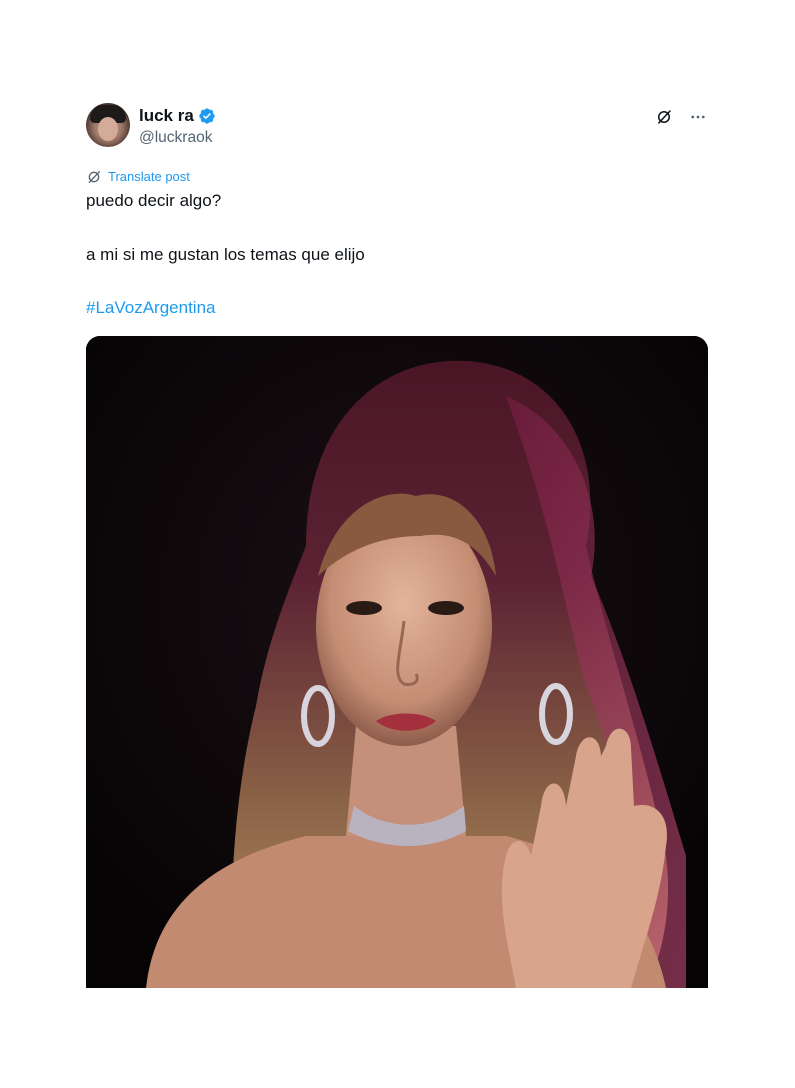  What do you see at coordinates (154, 200) in the screenshot?
I see `tweet-text-line: puedo decir algo?` at bounding box center [154, 200].